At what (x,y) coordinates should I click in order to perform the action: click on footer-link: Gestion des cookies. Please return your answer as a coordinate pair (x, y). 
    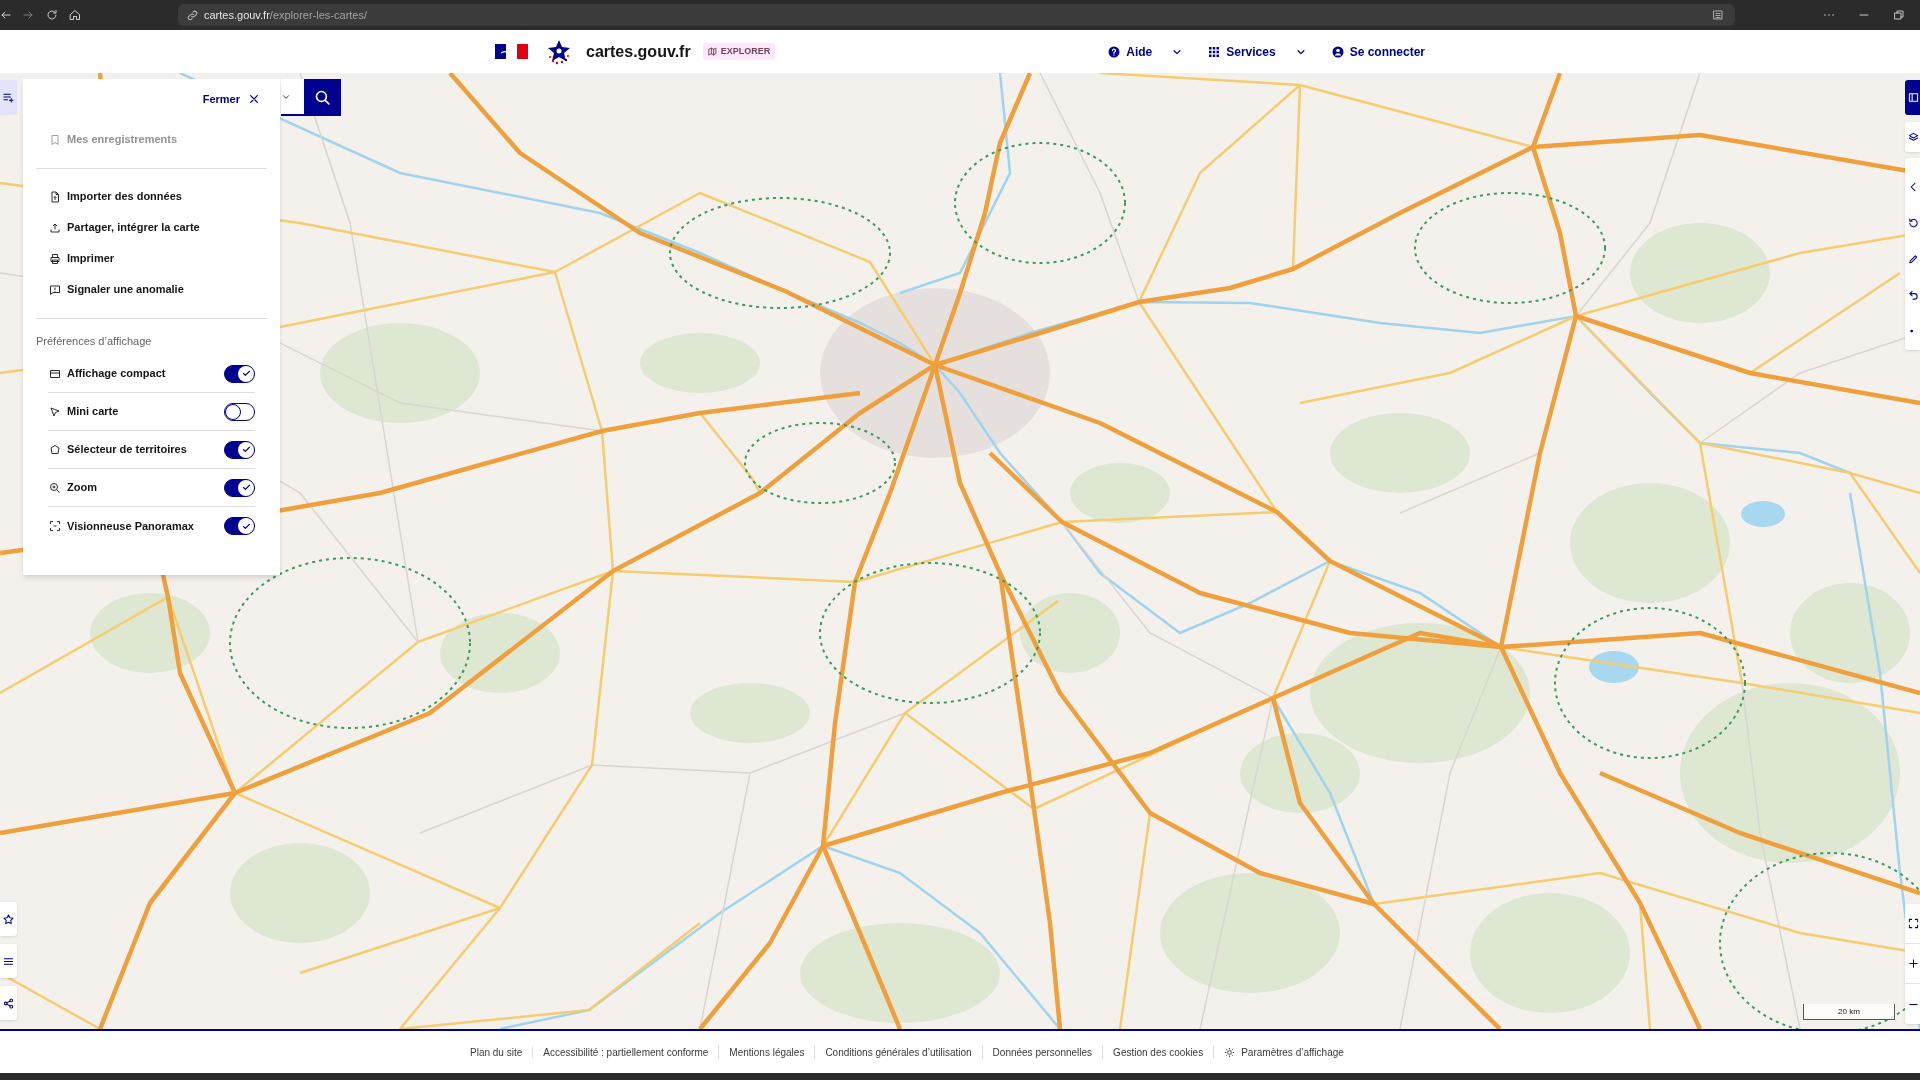
    Looking at the image, I should click on (1158, 1052).